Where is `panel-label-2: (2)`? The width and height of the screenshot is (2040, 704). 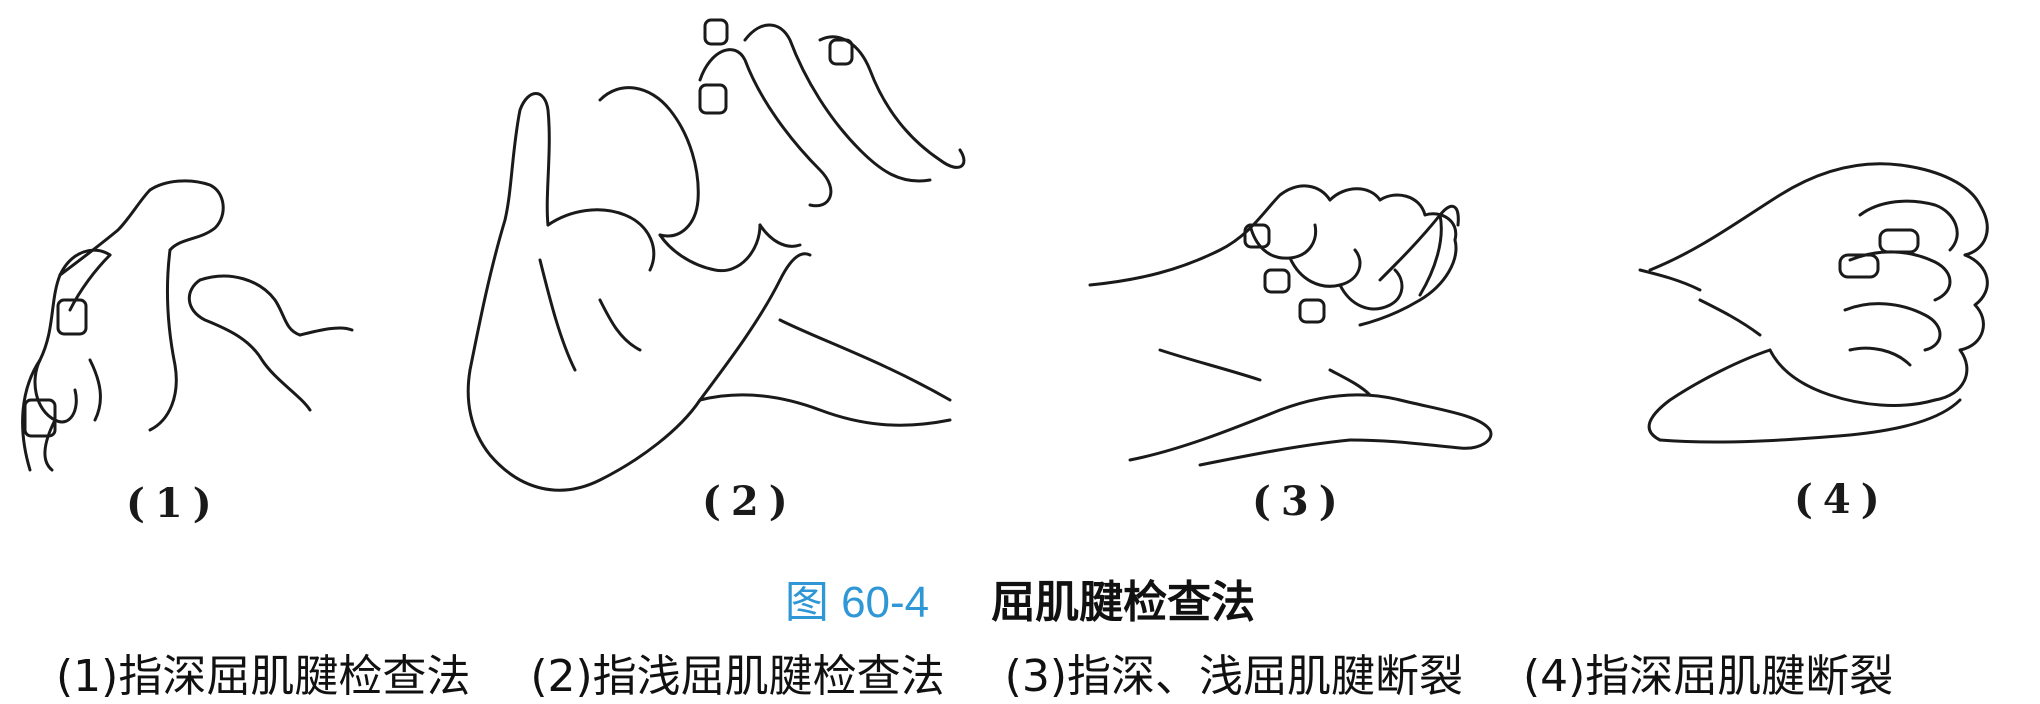
panel-label-2: (2) is located at coordinates (750, 501).